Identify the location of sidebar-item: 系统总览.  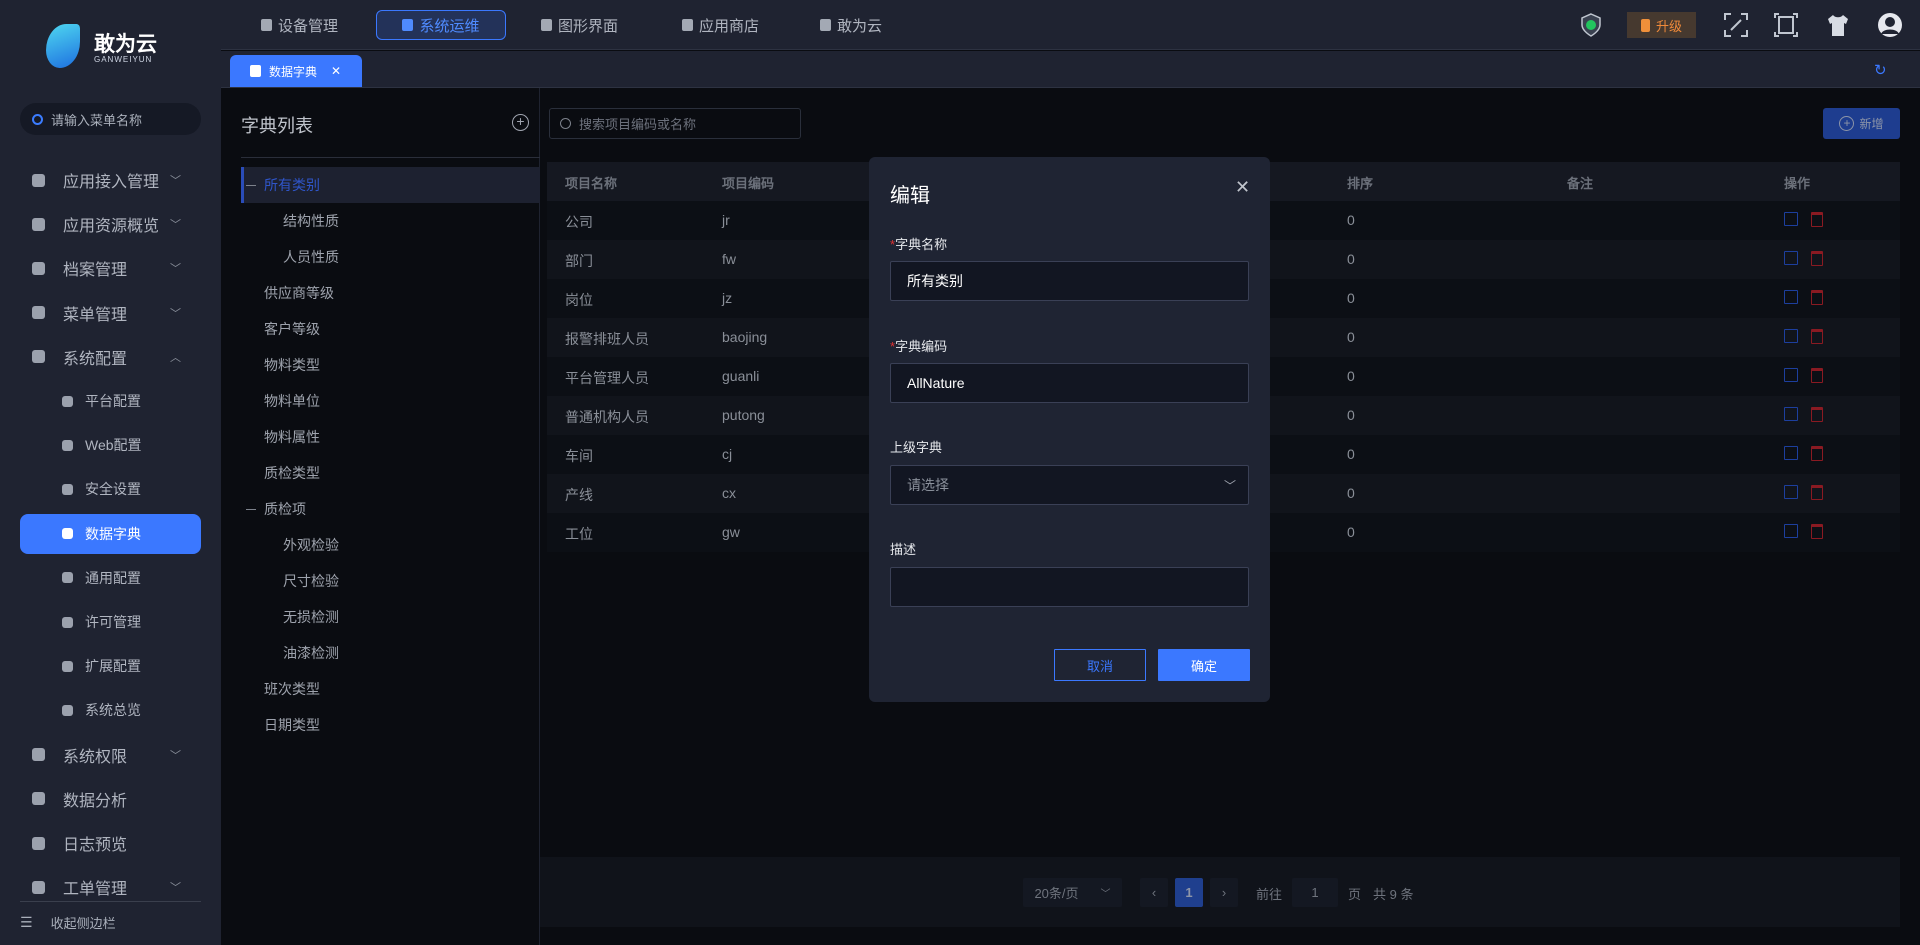
(110, 710).